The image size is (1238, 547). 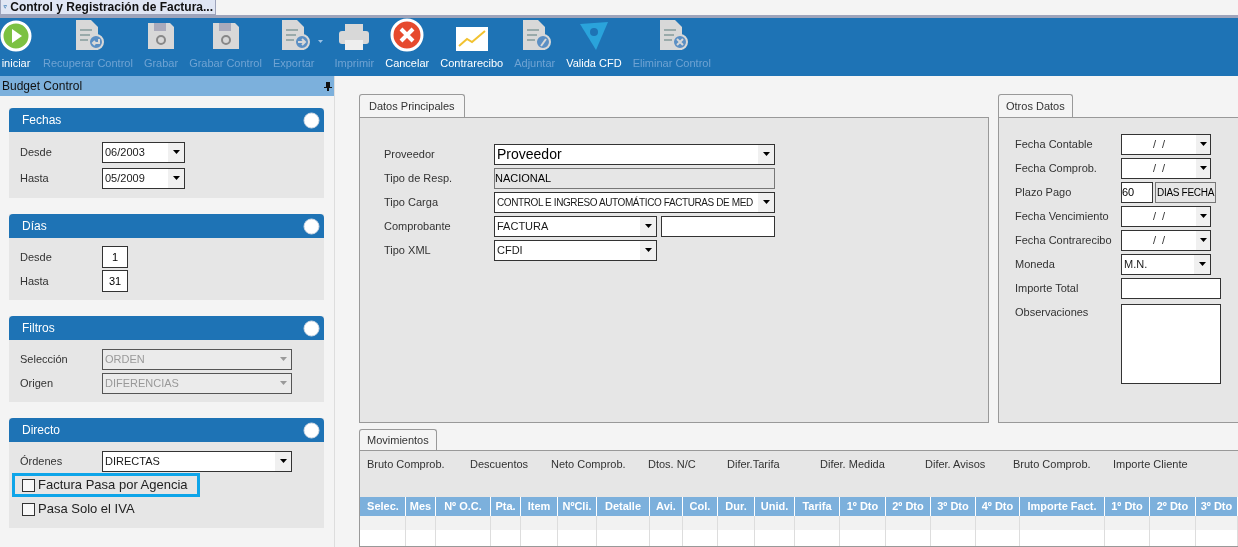 What do you see at coordinates (634, 202) in the screenshot?
I see `dropdown: CONTROL E INGRESO AUTOMÁTICO FACTURAS DE MED` at bounding box center [634, 202].